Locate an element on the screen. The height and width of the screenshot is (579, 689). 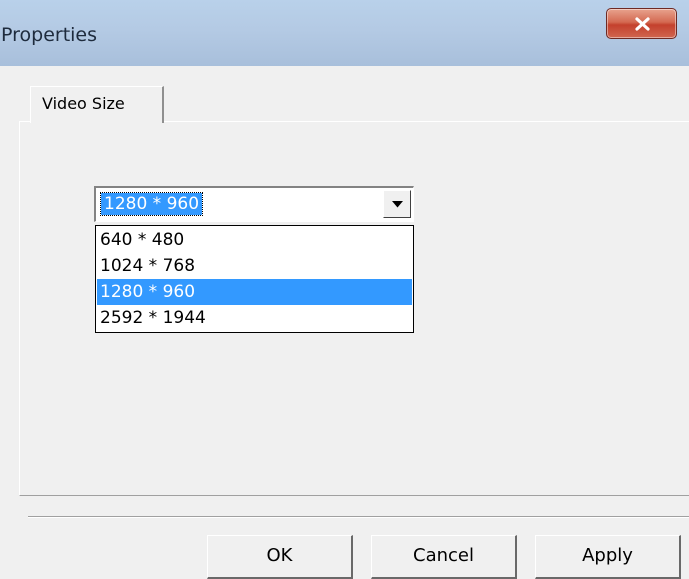
tab-video-size: Video Size is located at coordinates (97, 104).